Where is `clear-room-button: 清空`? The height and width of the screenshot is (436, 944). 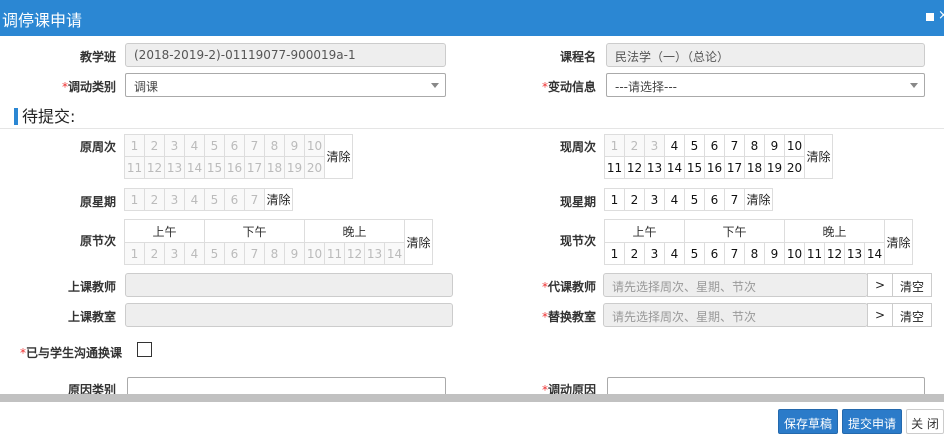
clear-room-button: 清空 is located at coordinates (912, 315).